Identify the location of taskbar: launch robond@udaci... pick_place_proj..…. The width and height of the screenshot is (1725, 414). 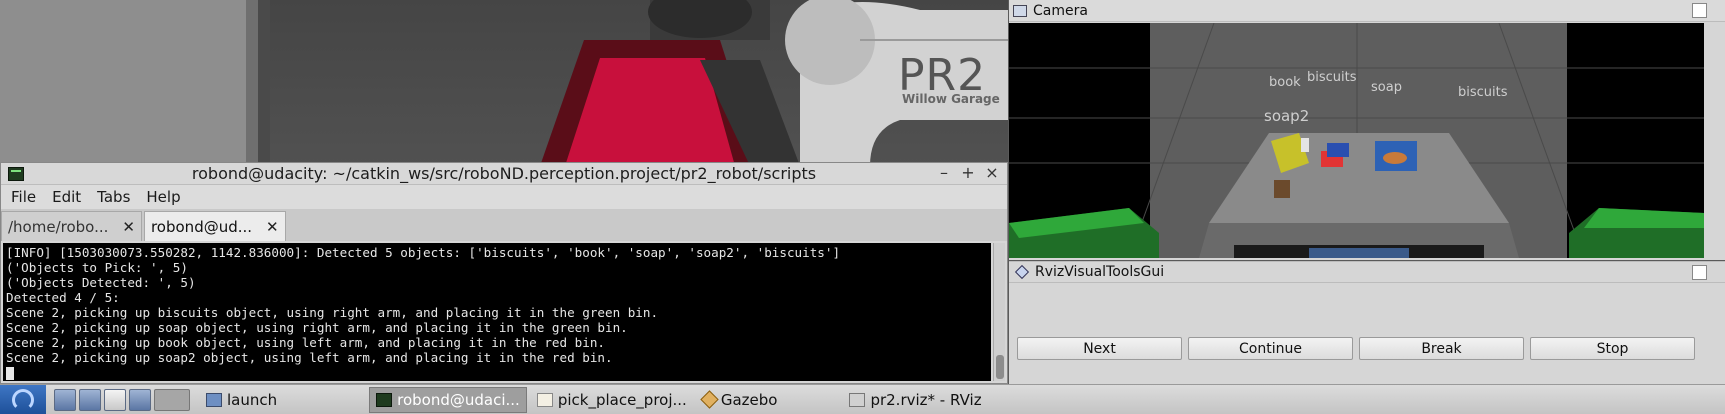
(862, 399).